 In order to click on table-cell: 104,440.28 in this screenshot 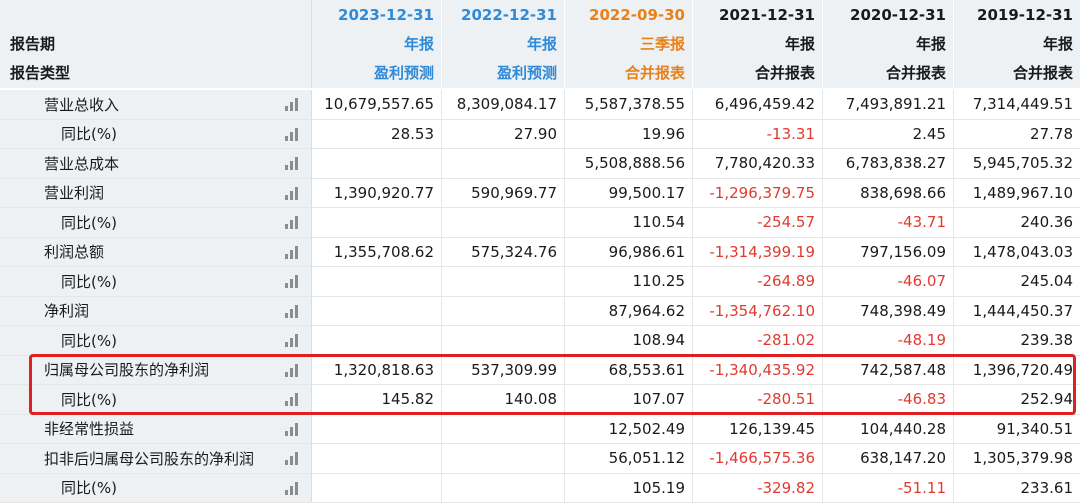, I will do `click(888, 429)`.